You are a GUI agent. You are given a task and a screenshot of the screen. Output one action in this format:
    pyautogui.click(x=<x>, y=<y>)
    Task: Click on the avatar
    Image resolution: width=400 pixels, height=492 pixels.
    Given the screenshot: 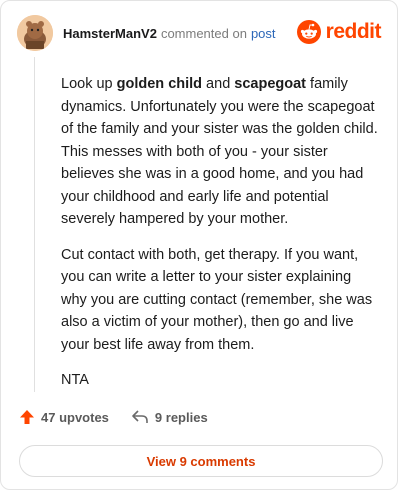 What is the action you would take?
    pyautogui.click(x=35, y=33)
    